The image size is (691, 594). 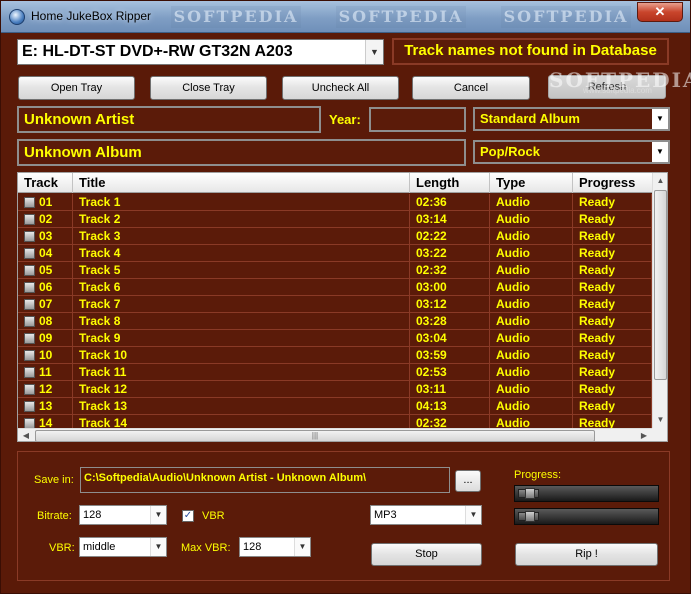 What do you see at coordinates (335, 304) in the screenshot?
I see `table-row: 07 Track 7 03:12 Audio Ready` at bounding box center [335, 304].